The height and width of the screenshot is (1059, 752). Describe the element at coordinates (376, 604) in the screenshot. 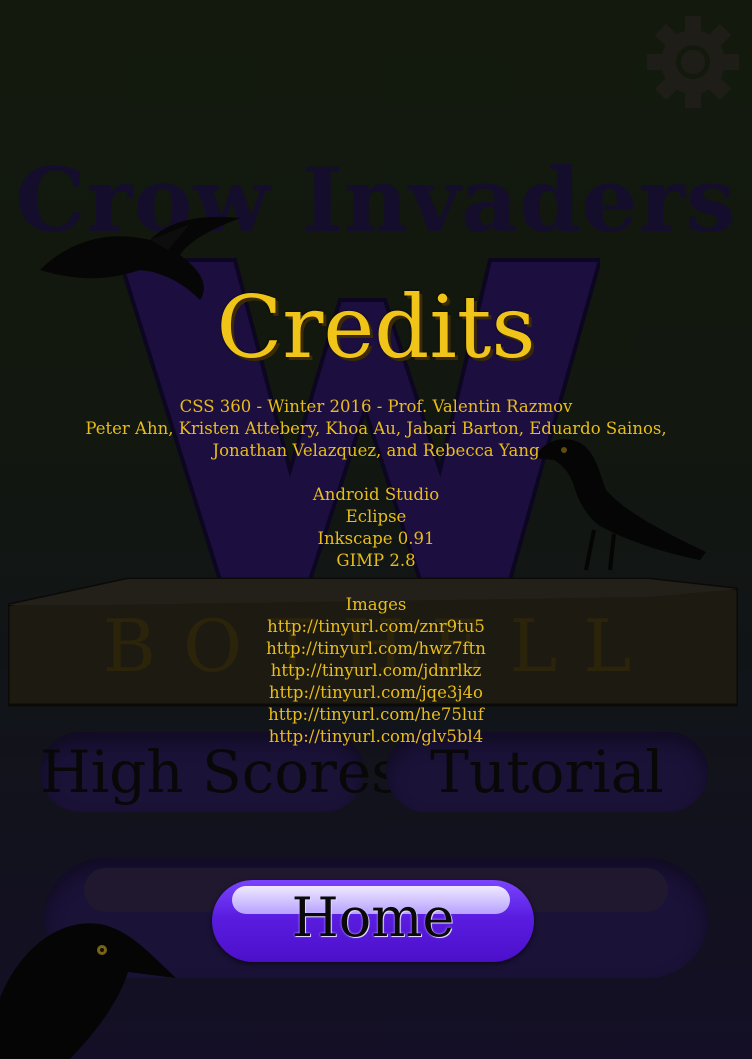

I see `images-heading: Images` at that location.